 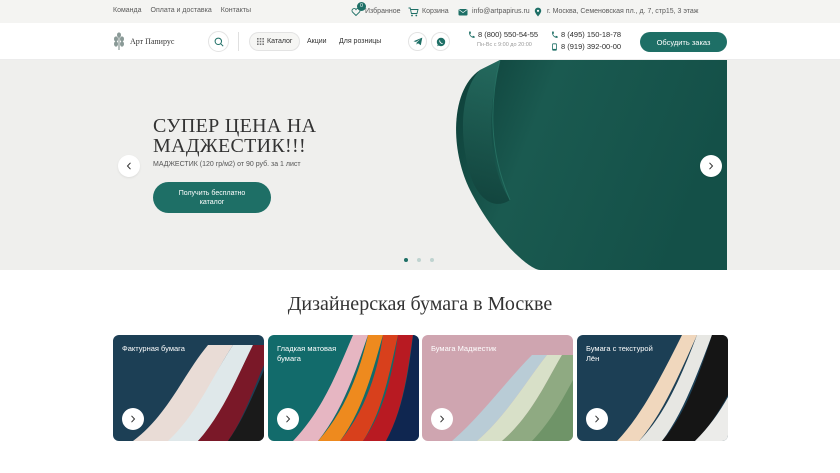 What do you see at coordinates (236, 10) in the screenshot?
I see `top-link-contacts: Контакты` at bounding box center [236, 10].